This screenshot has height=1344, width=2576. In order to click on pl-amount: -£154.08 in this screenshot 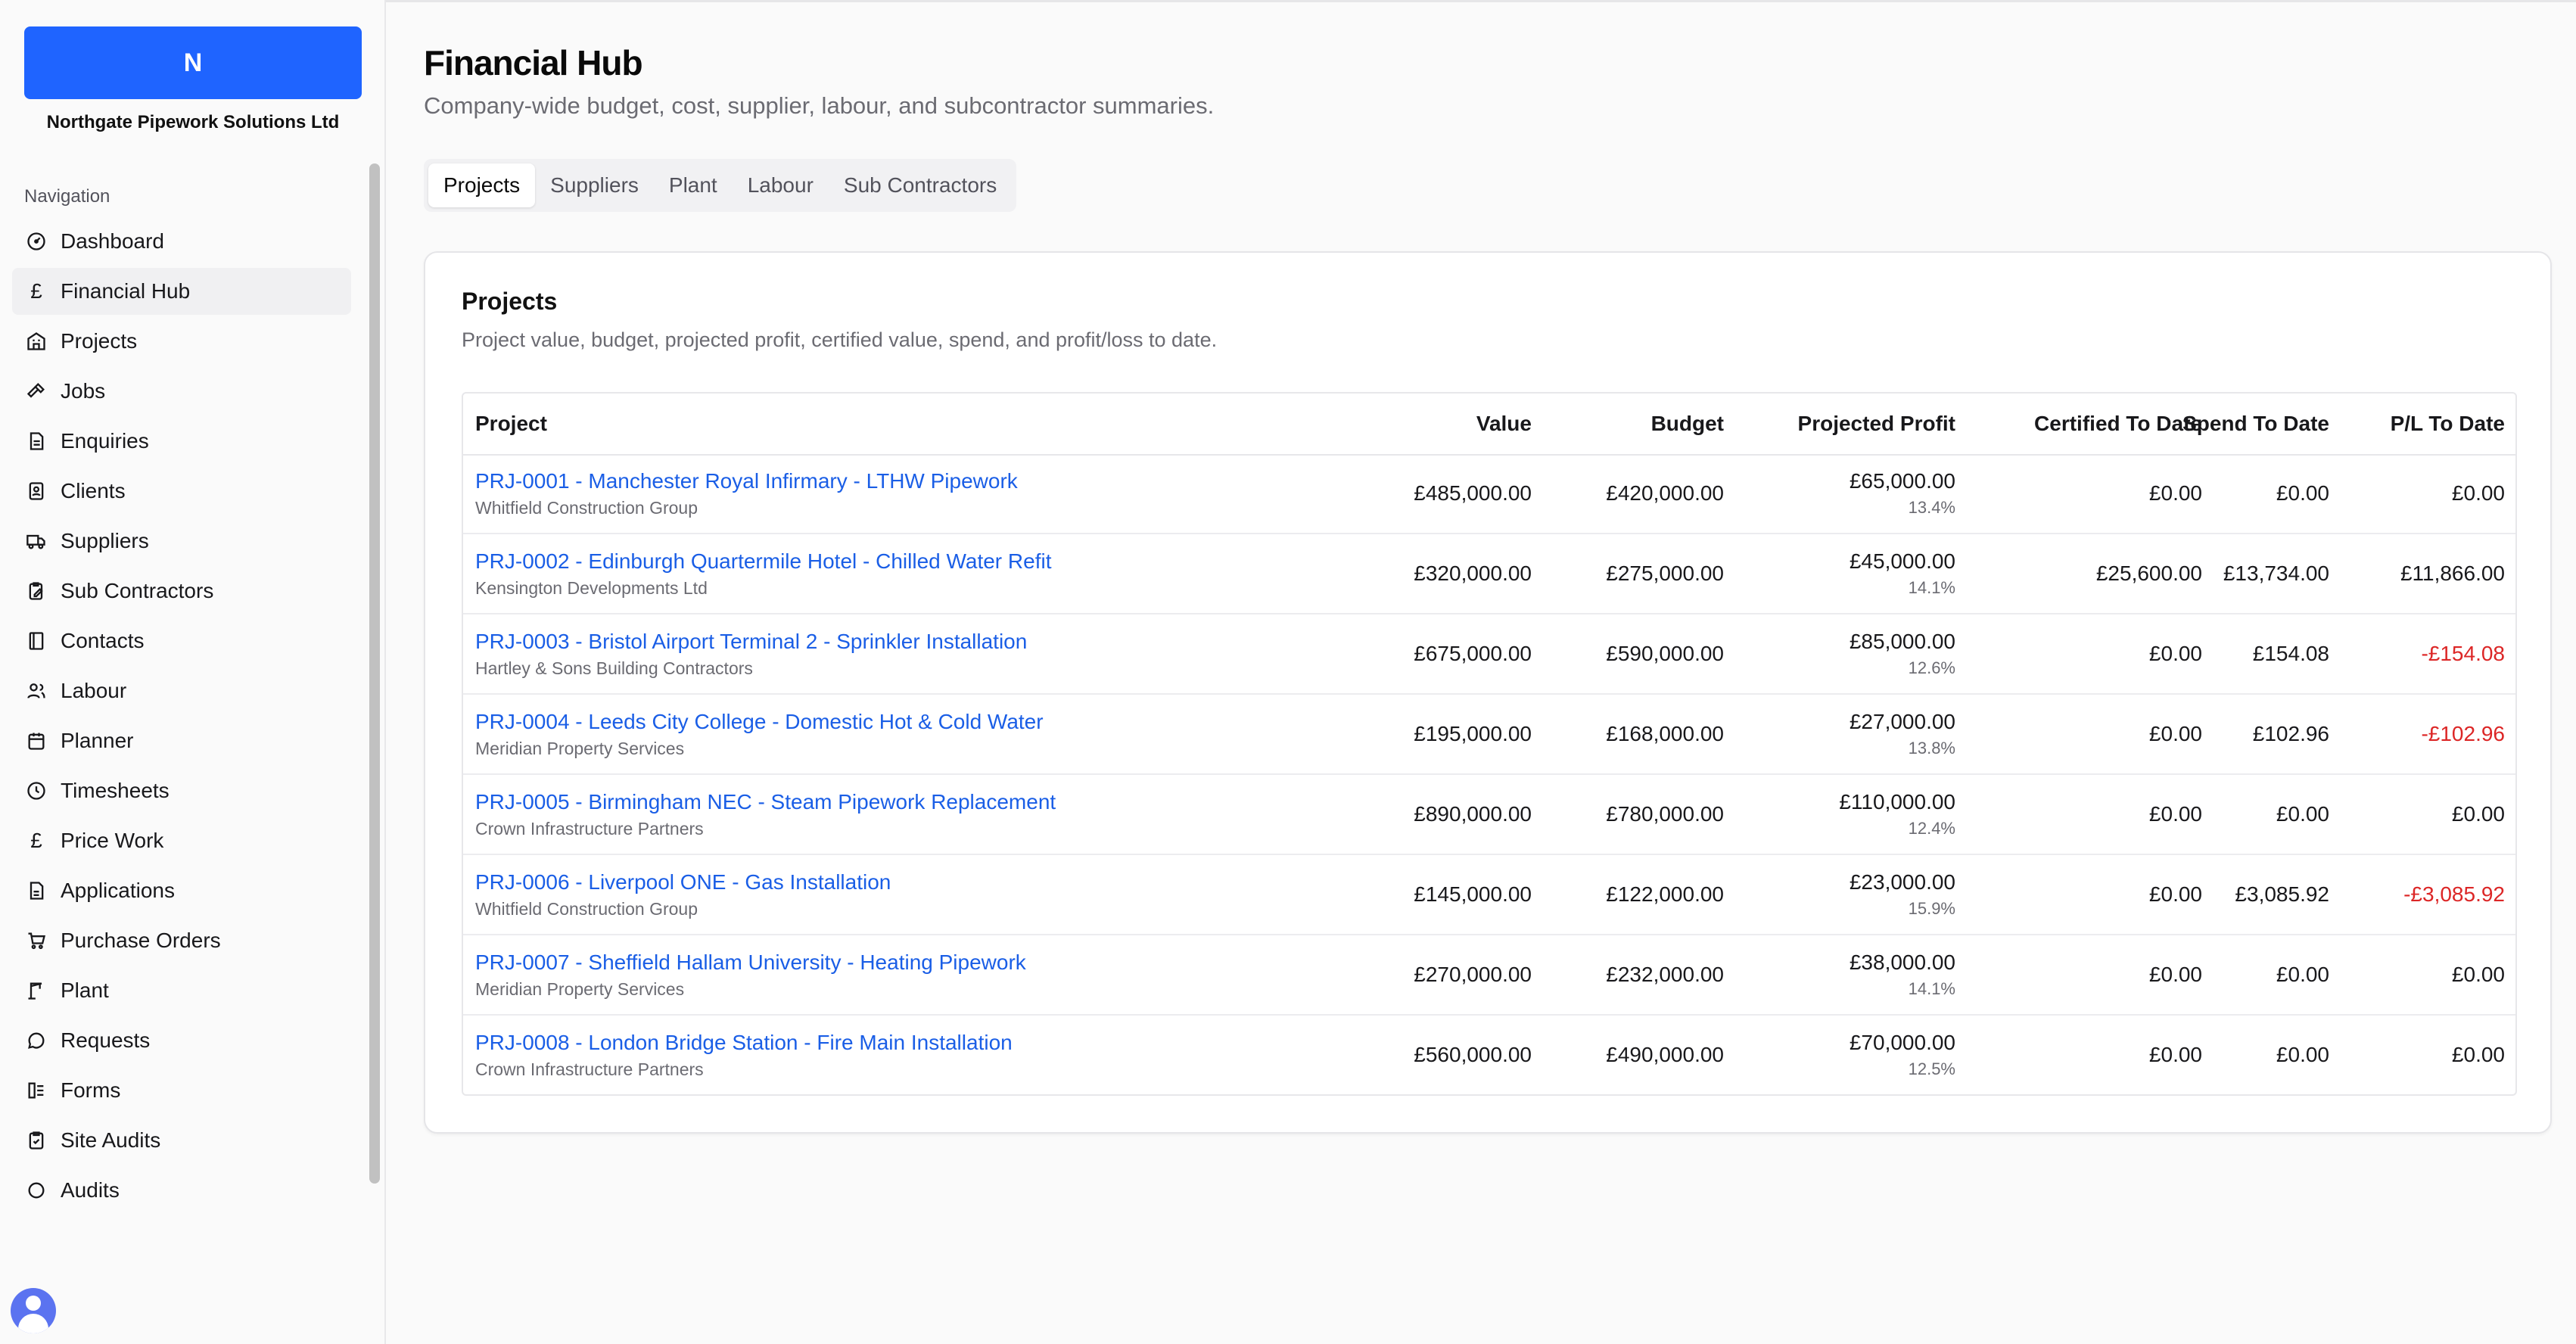, I will do `click(2463, 653)`.